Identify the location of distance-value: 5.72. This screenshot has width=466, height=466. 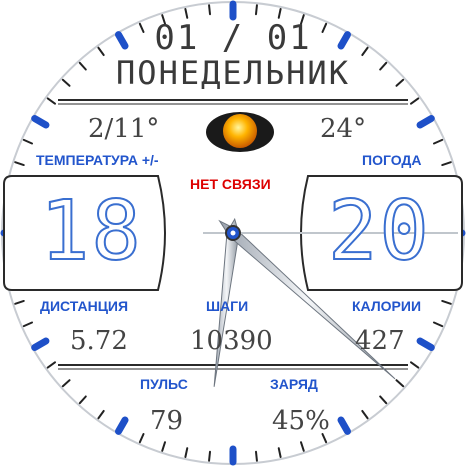
(99, 341).